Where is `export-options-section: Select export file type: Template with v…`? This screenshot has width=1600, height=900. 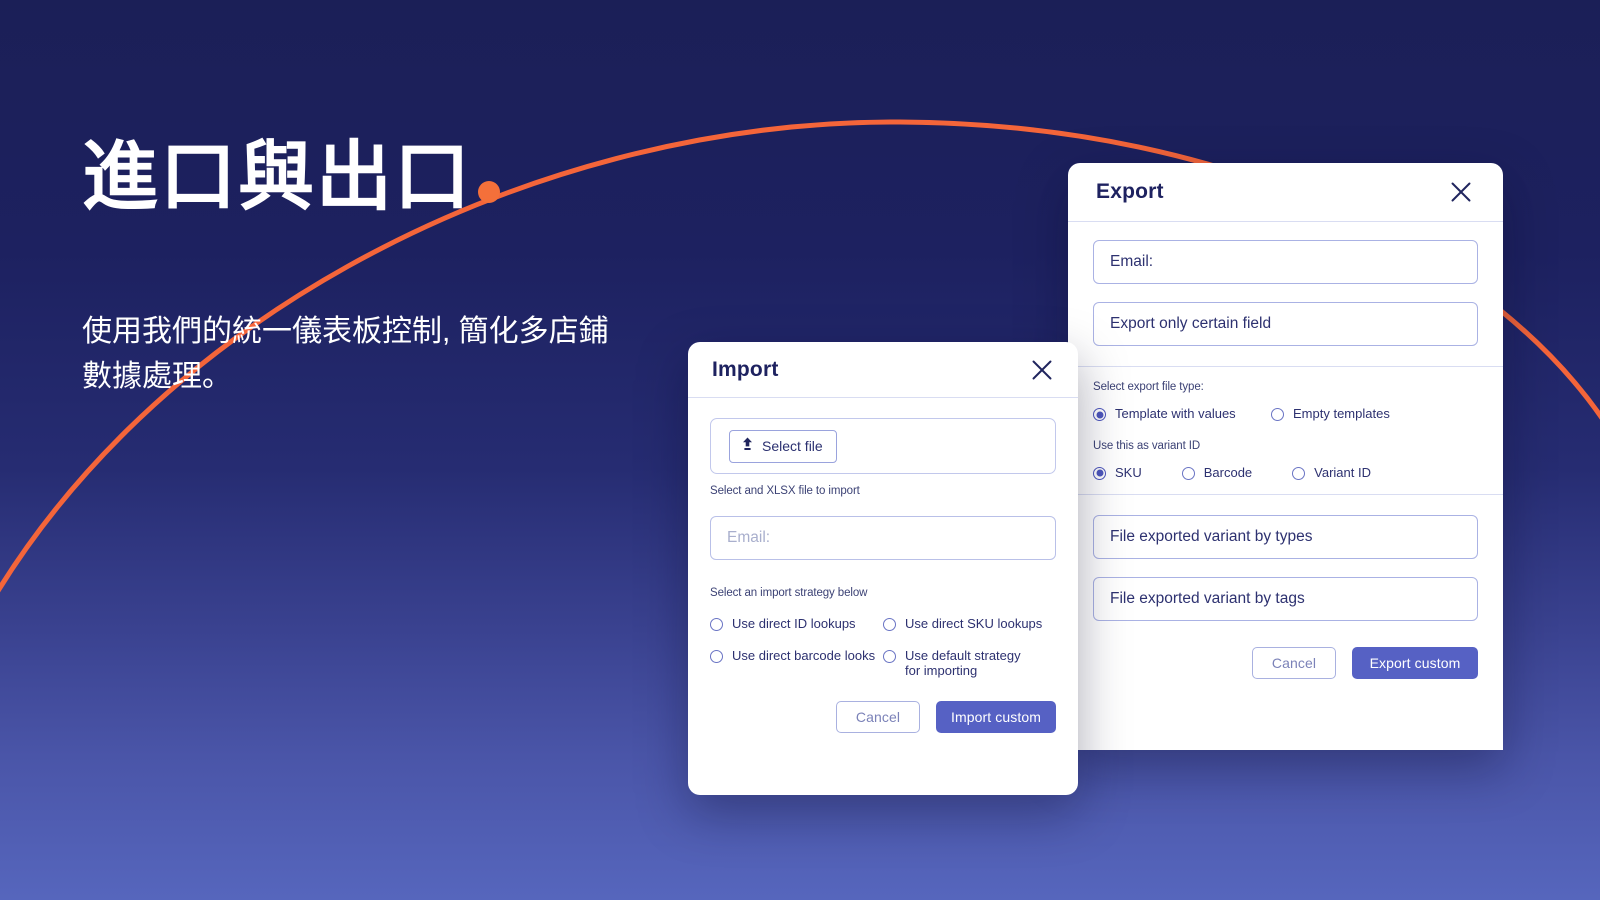 export-options-section: Select export file type: Template with v… is located at coordinates (1285, 430).